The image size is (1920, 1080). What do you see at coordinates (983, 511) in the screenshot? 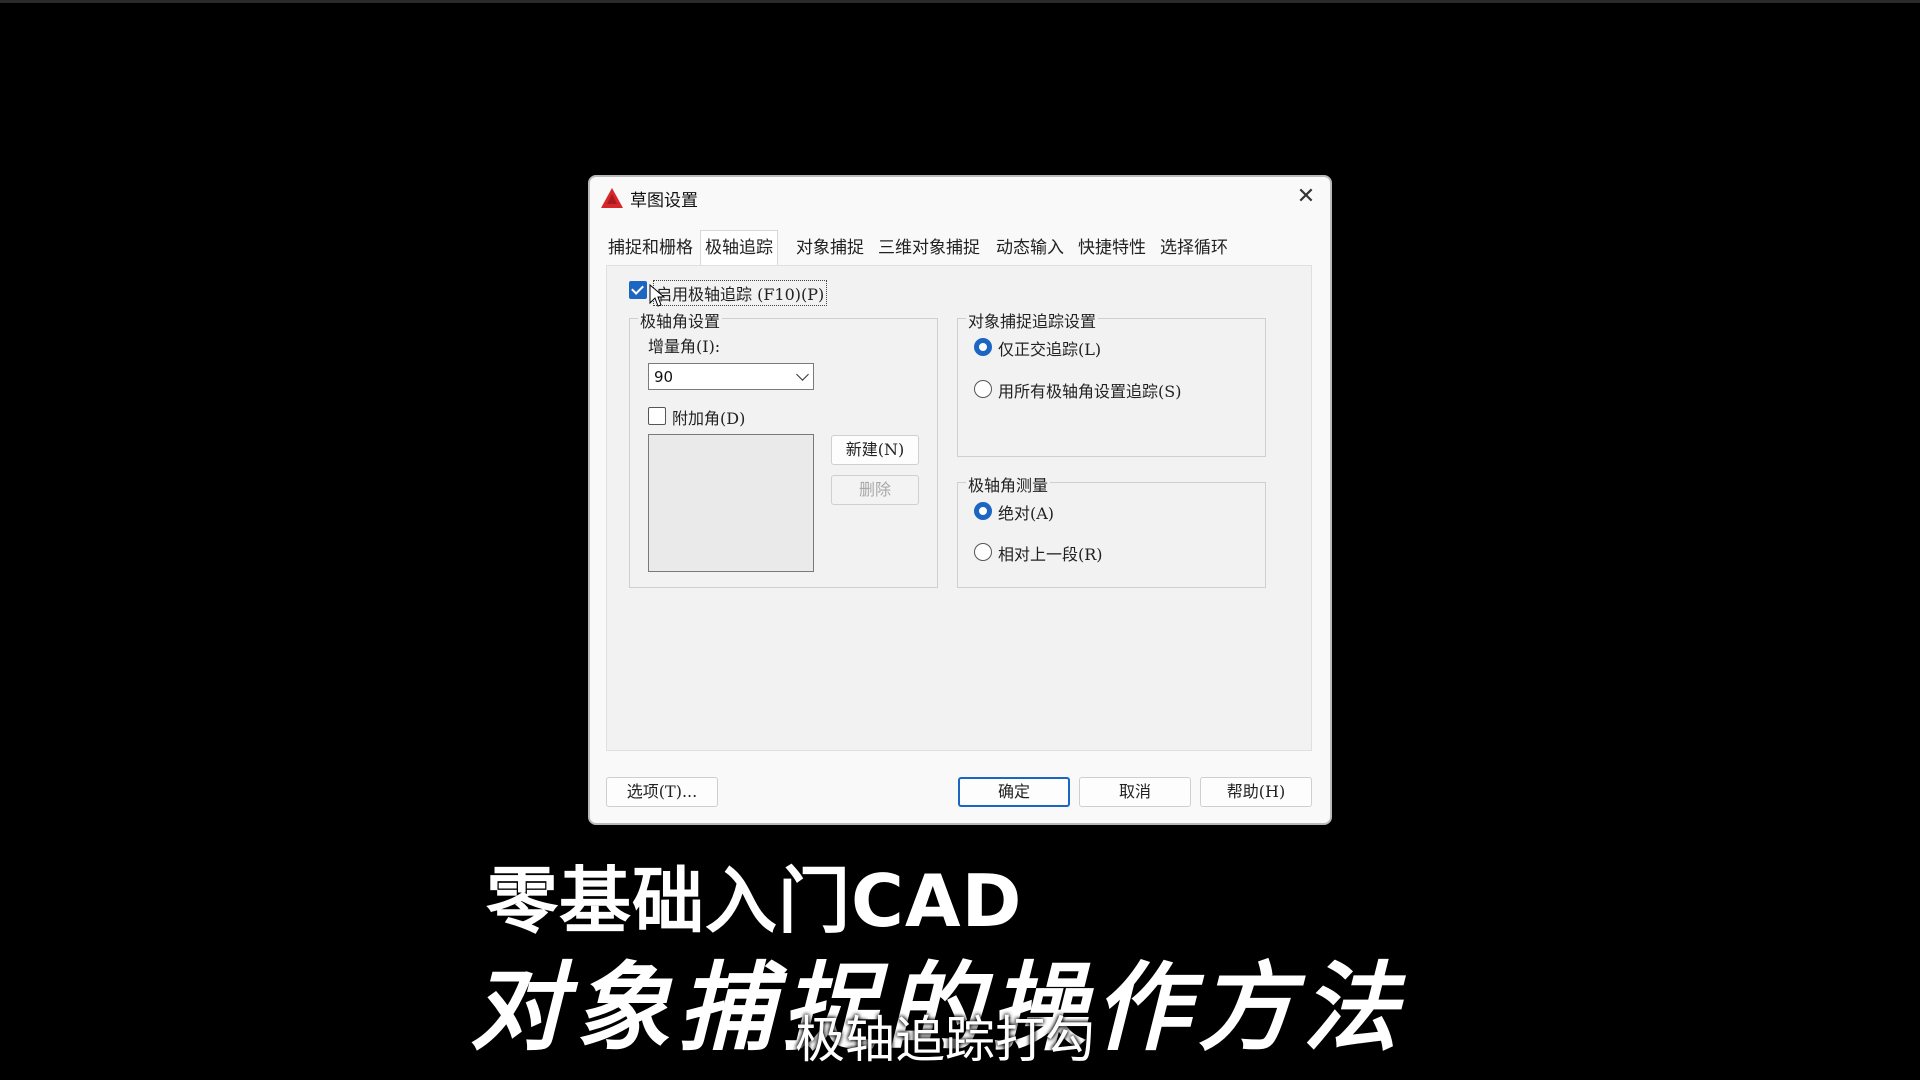
I see `absolute-radio` at bounding box center [983, 511].